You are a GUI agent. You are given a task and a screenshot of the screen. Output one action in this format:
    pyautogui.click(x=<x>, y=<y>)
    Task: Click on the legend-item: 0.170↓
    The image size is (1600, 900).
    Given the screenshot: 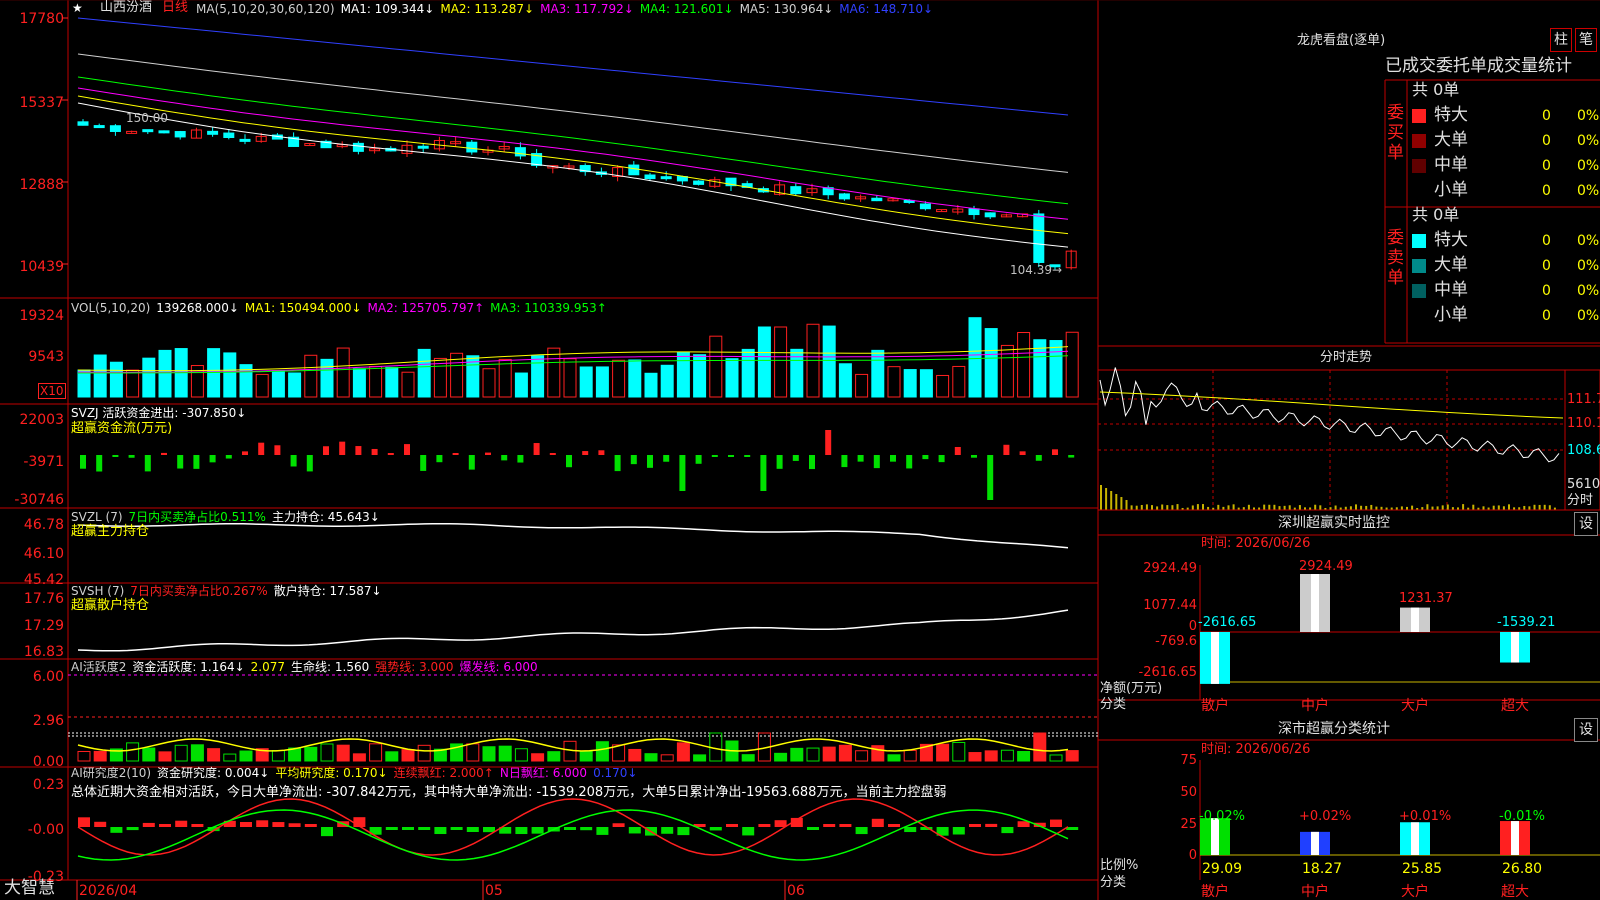 What is the action you would take?
    pyautogui.click(x=615, y=773)
    